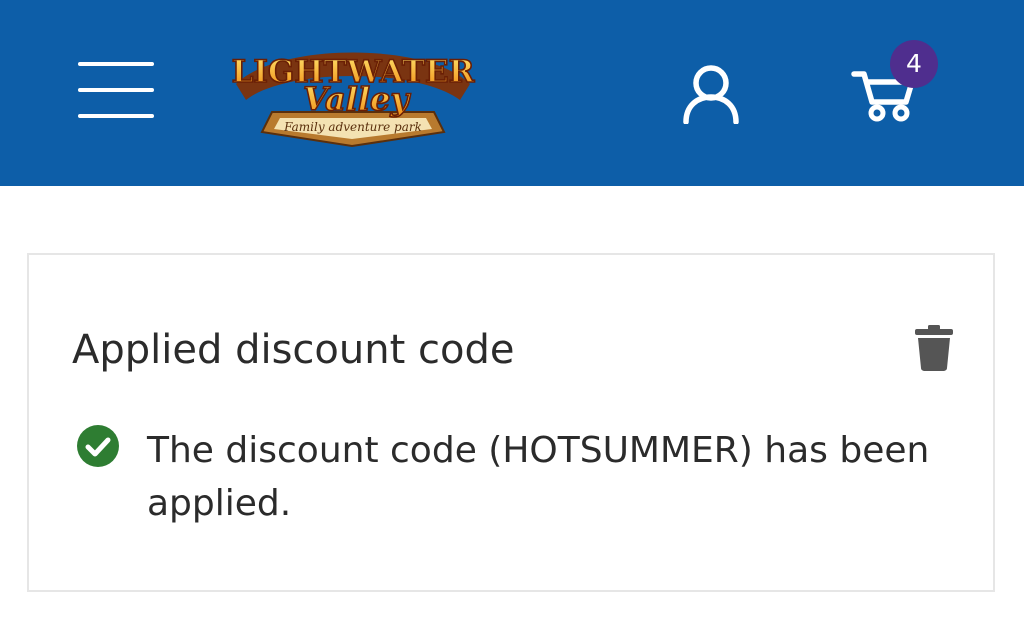 Image resolution: width=1024 pixels, height=632 pixels. I want to click on panel-title: Applied discount code, so click(293, 350).